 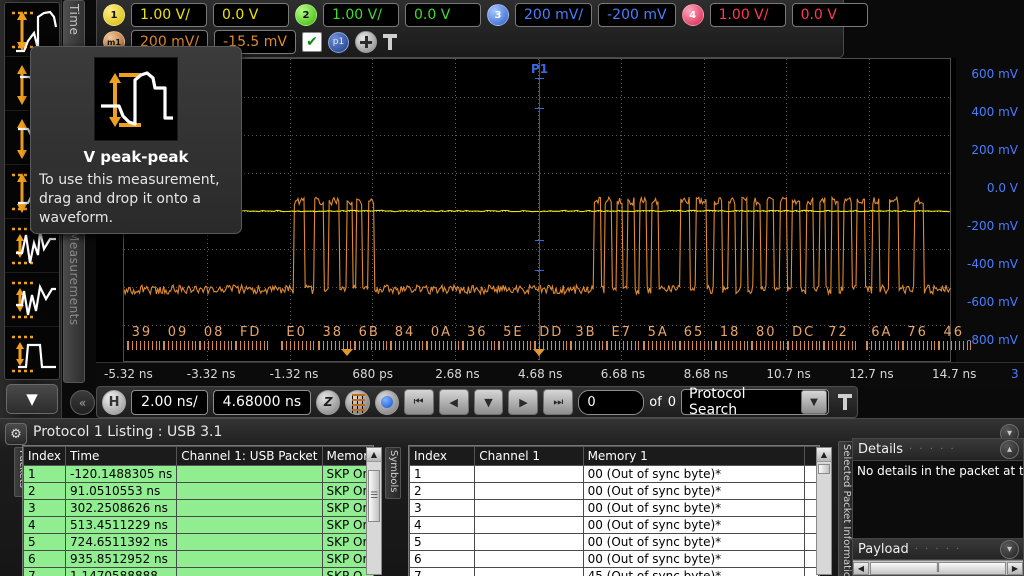 I want to click on channel-4-scale: 1.00 V/, so click(x=747, y=15).